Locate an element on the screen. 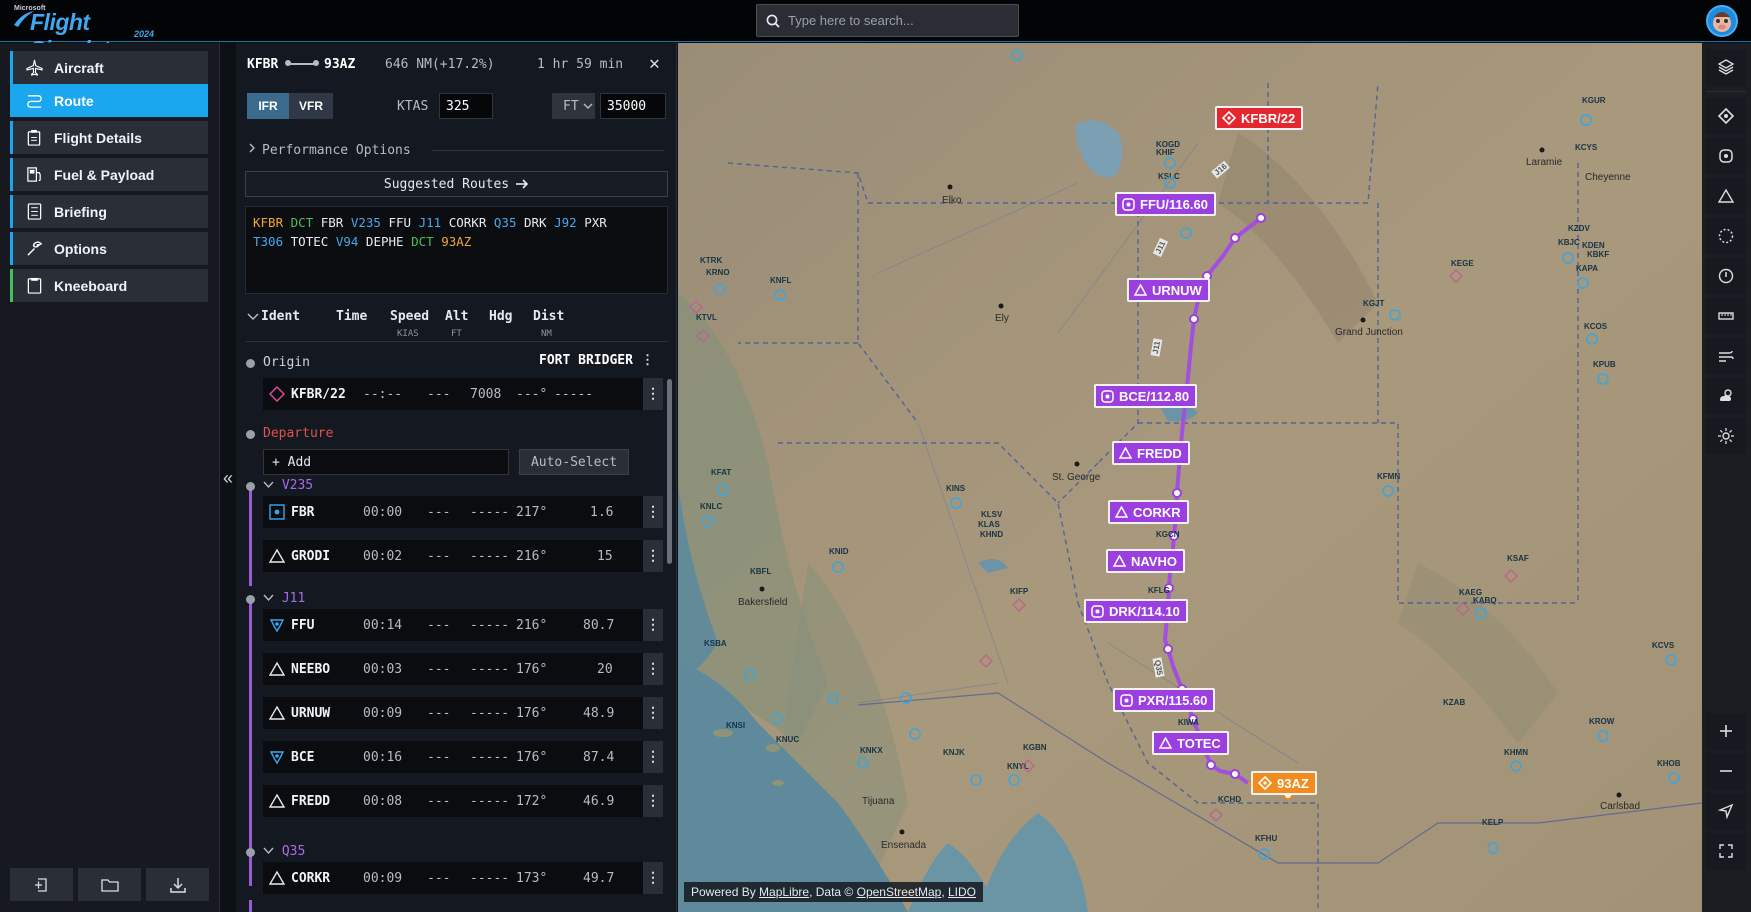 Image resolution: width=1751 pixels, height=912 pixels. zoom-in-button is located at coordinates (1726, 731).